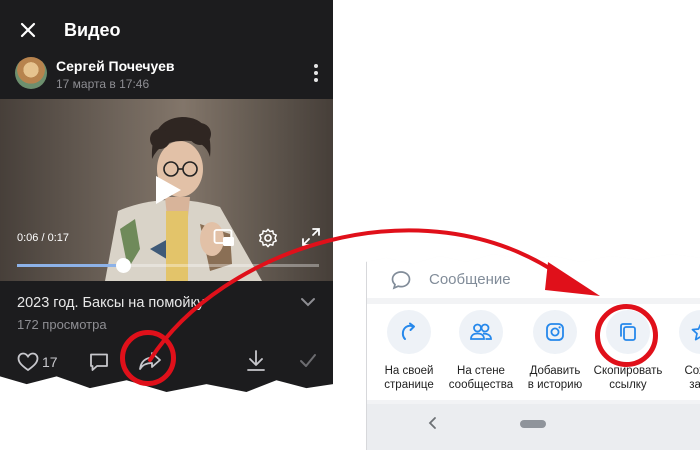 The width and height of the screenshot is (700, 450). Describe the element at coordinates (50, 362) in the screenshot. I see `like-count: 17` at that location.